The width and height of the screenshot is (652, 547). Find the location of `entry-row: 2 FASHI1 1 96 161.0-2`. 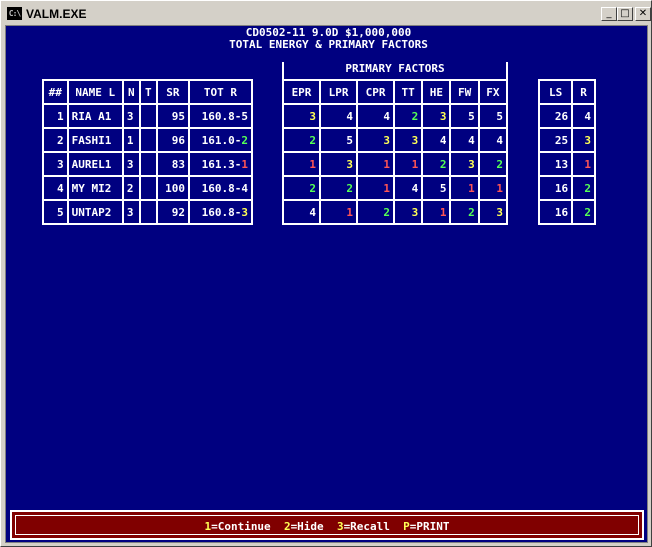

entry-row: 2 FASHI1 1 96 161.0-2 is located at coordinates (148, 140).